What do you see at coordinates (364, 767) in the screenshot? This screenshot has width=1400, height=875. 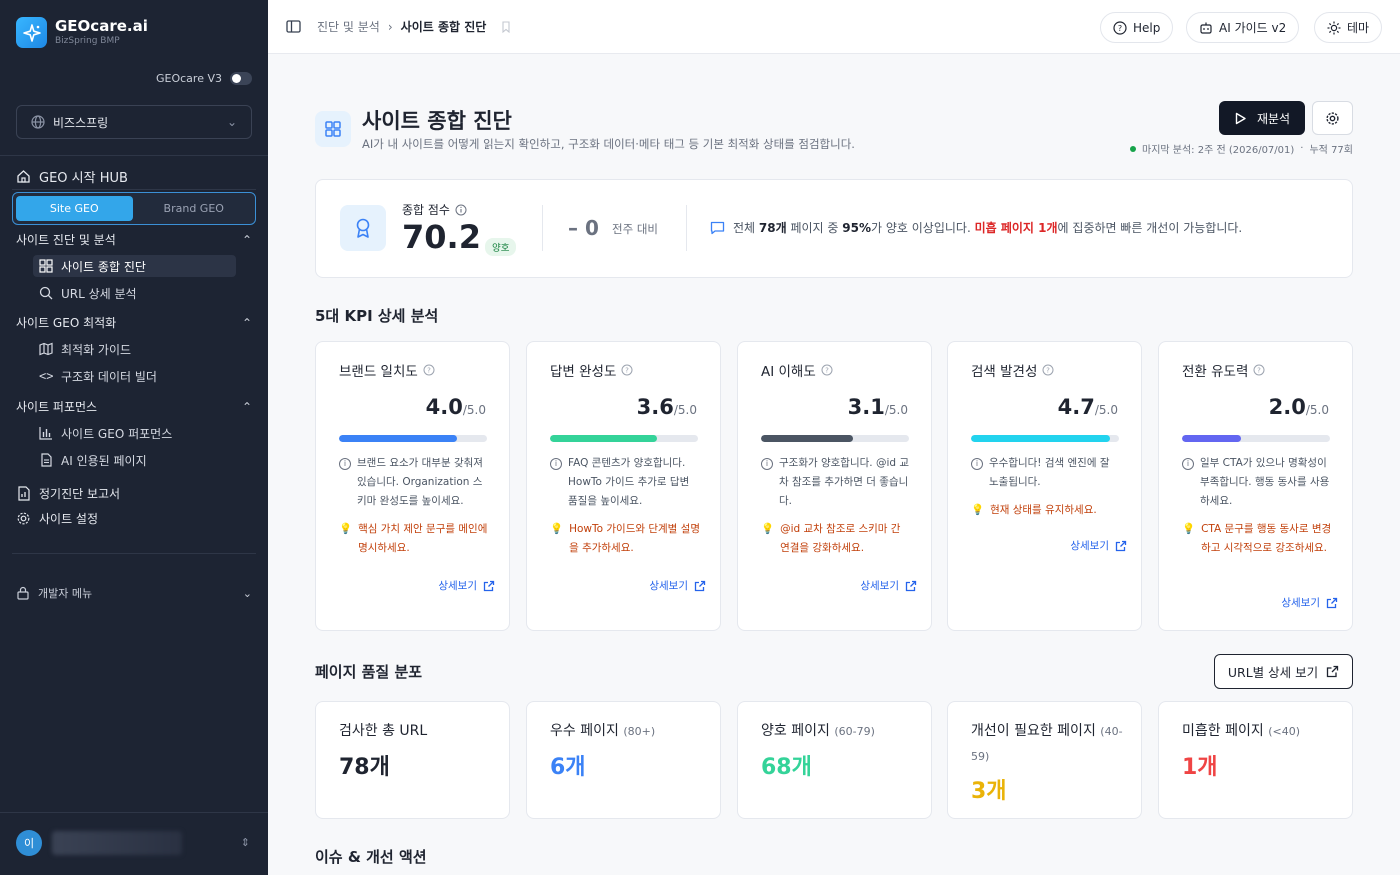 I see `distribution-value: 78개` at bounding box center [364, 767].